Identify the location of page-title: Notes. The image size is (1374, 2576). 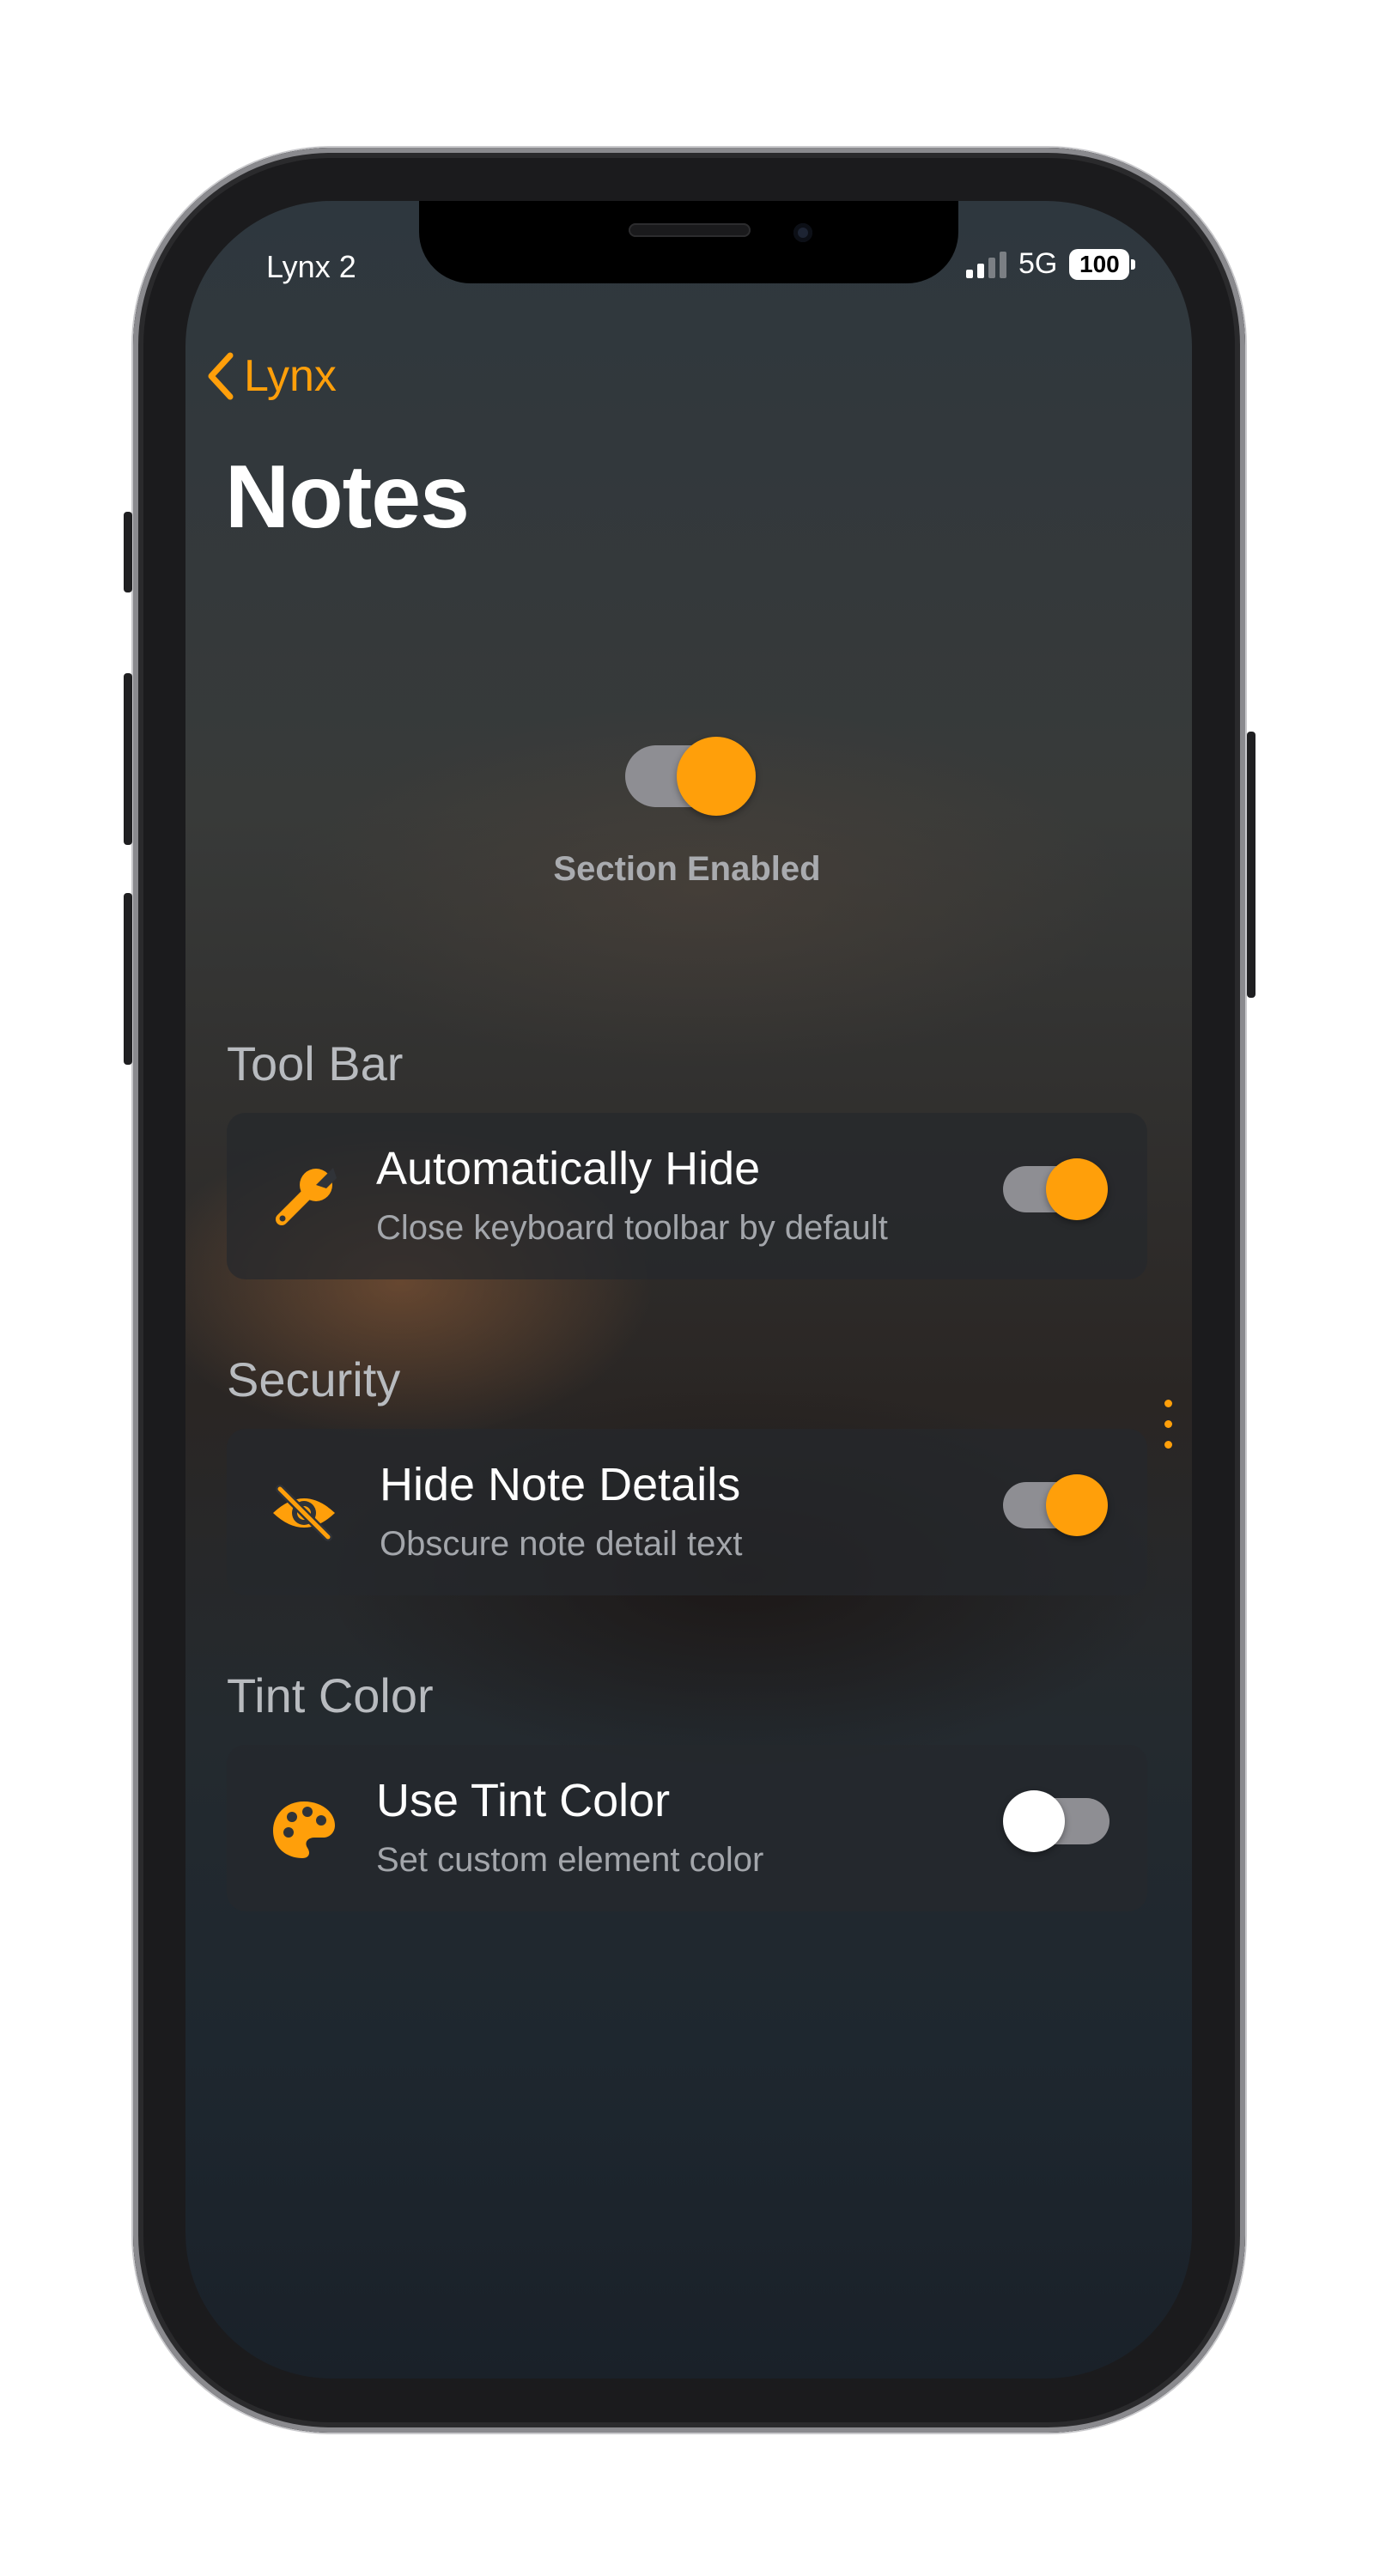
(347, 497).